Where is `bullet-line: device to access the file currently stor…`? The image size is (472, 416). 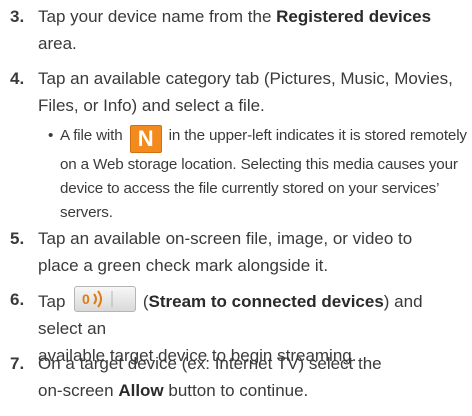 bullet-line: device to access the file currently stor… is located at coordinates (250, 188).